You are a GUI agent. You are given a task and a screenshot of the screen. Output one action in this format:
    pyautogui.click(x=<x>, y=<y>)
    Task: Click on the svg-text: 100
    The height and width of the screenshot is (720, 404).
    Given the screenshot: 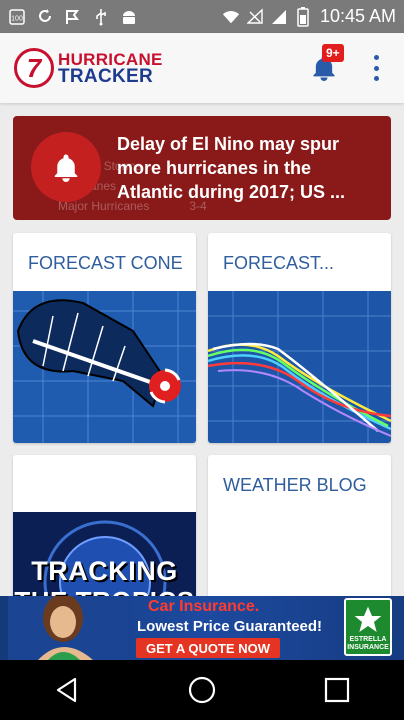 What is the action you would take?
    pyautogui.click(x=17, y=18)
    